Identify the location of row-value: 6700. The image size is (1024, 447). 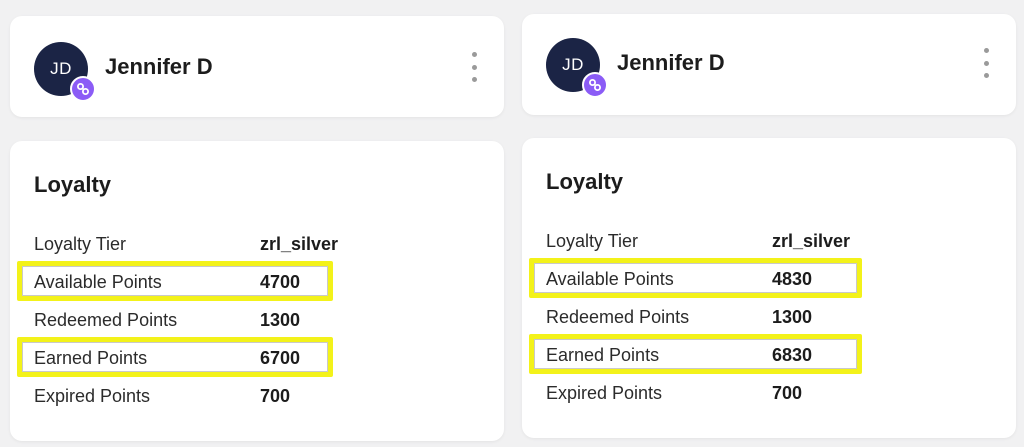
(280, 358).